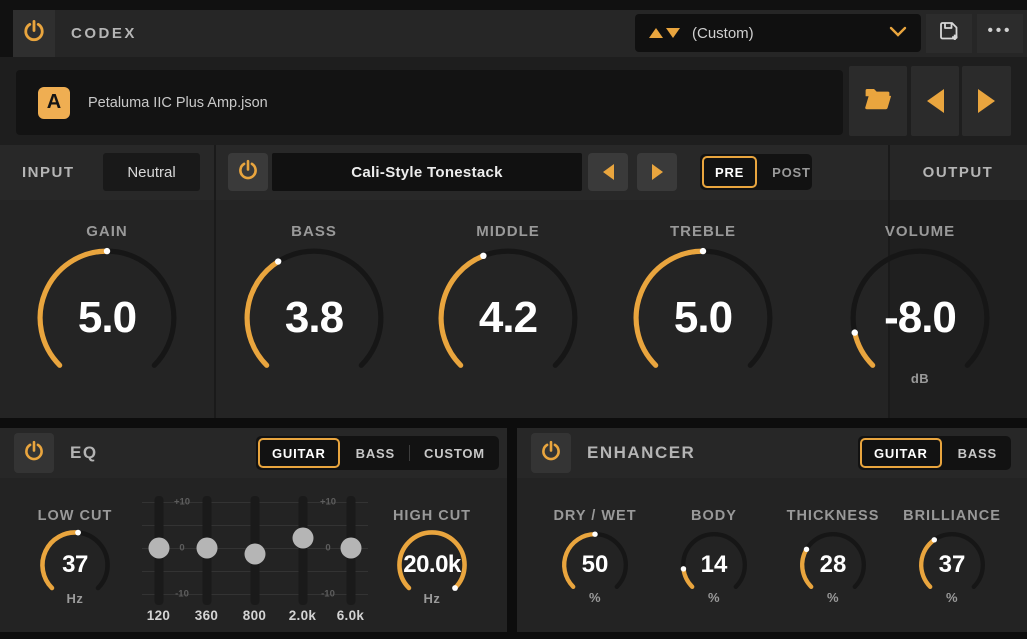 The image size is (1027, 639). Describe the element at coordinates (508, 317) in the screenshot. I see `knob-value: 4.2` at that location.